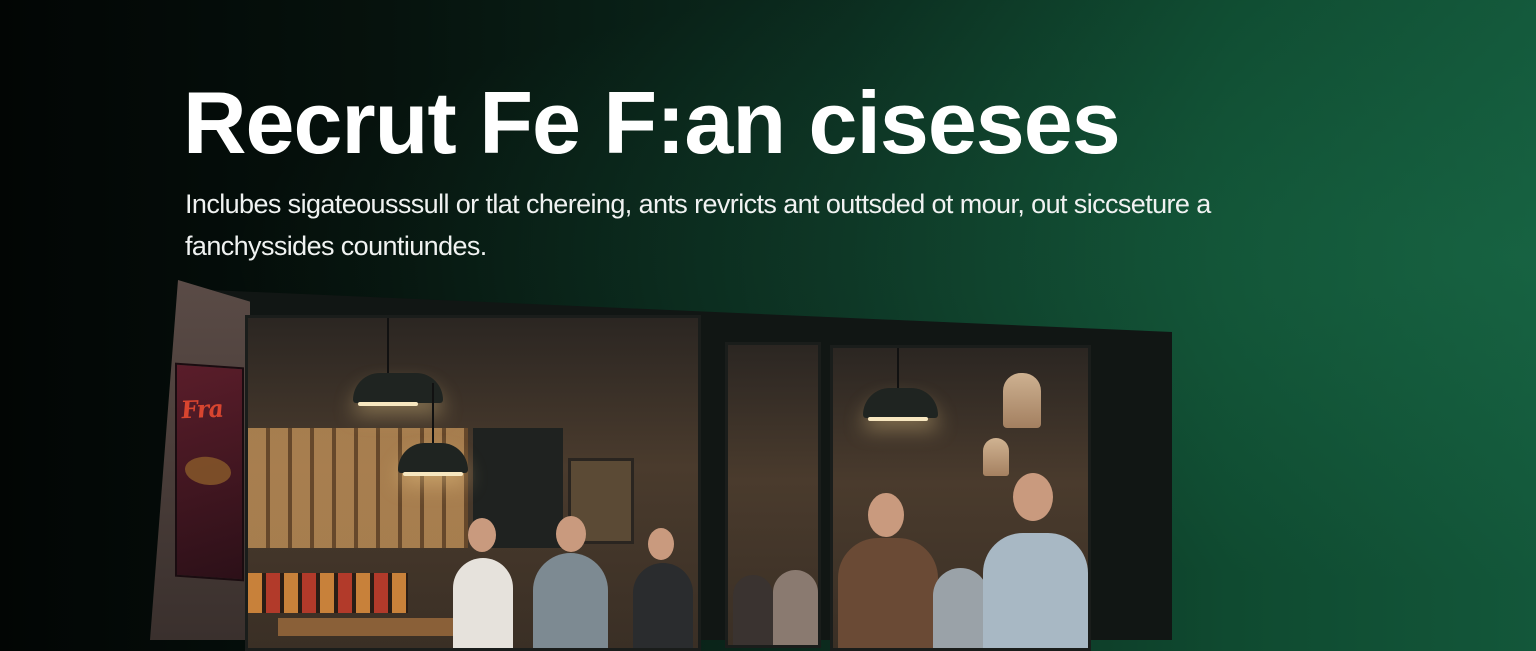 This screenshot has width=1536, height=651. I want to click on jars, so click(328, 593).